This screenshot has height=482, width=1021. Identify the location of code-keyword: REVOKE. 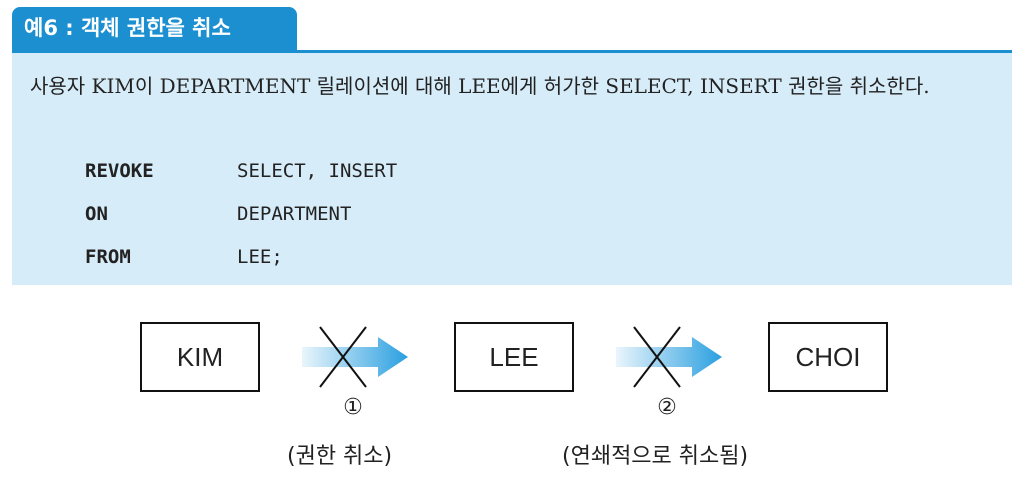
(119, 171).